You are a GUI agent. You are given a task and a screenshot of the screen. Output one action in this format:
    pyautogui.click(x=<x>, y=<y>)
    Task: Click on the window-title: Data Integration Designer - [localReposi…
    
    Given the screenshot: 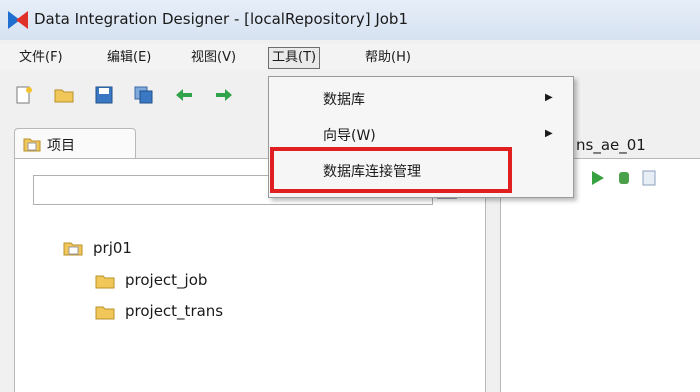 What is the action you would take?
    pyautogui.click(x=221, y=19)
    